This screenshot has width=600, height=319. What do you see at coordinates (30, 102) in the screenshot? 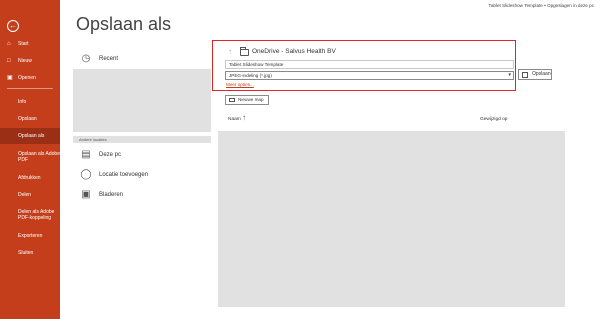
I see `rail-item-info: Info` at bounding box center [30, 102].